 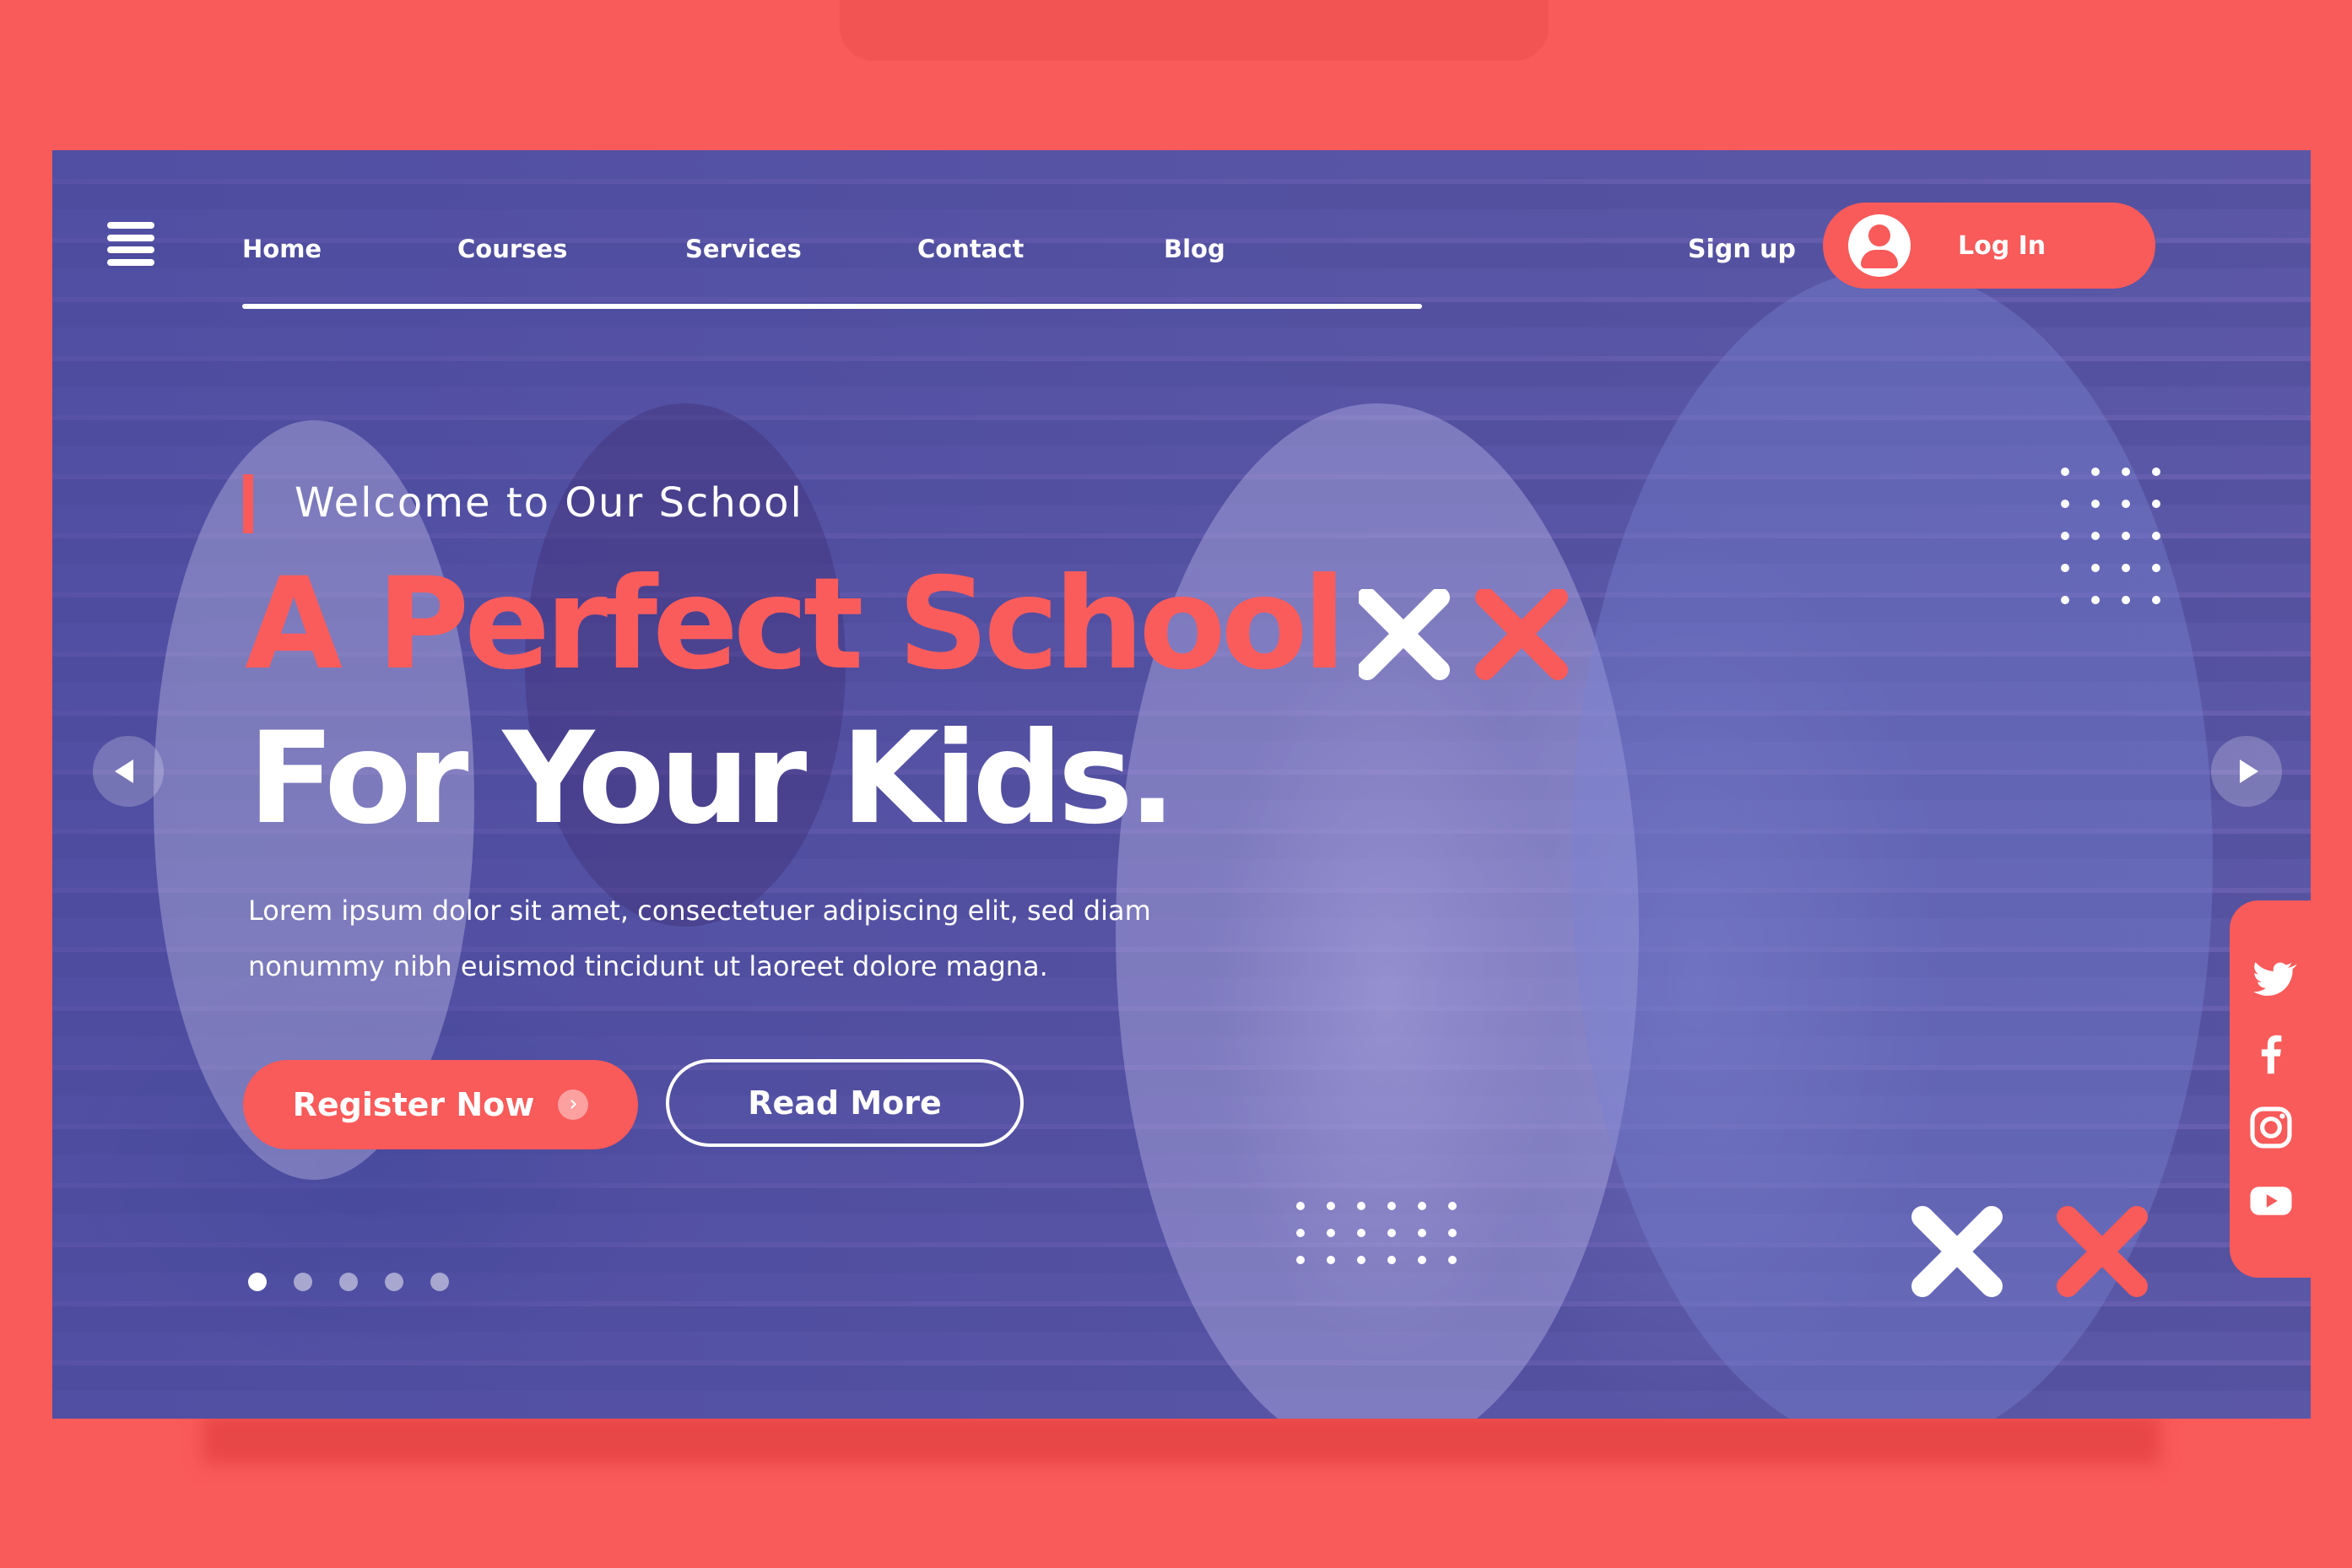 I want to click on login-label: Log In, so click(x=2002, y=245).